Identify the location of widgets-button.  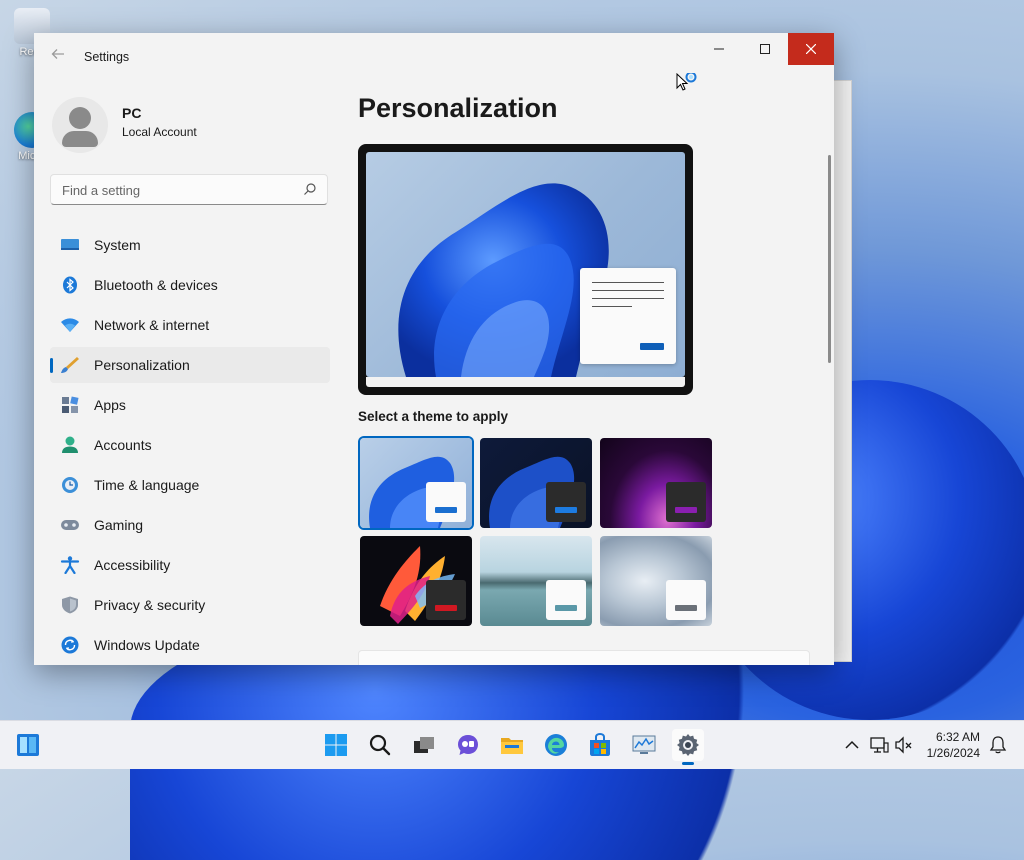
(28, 745).